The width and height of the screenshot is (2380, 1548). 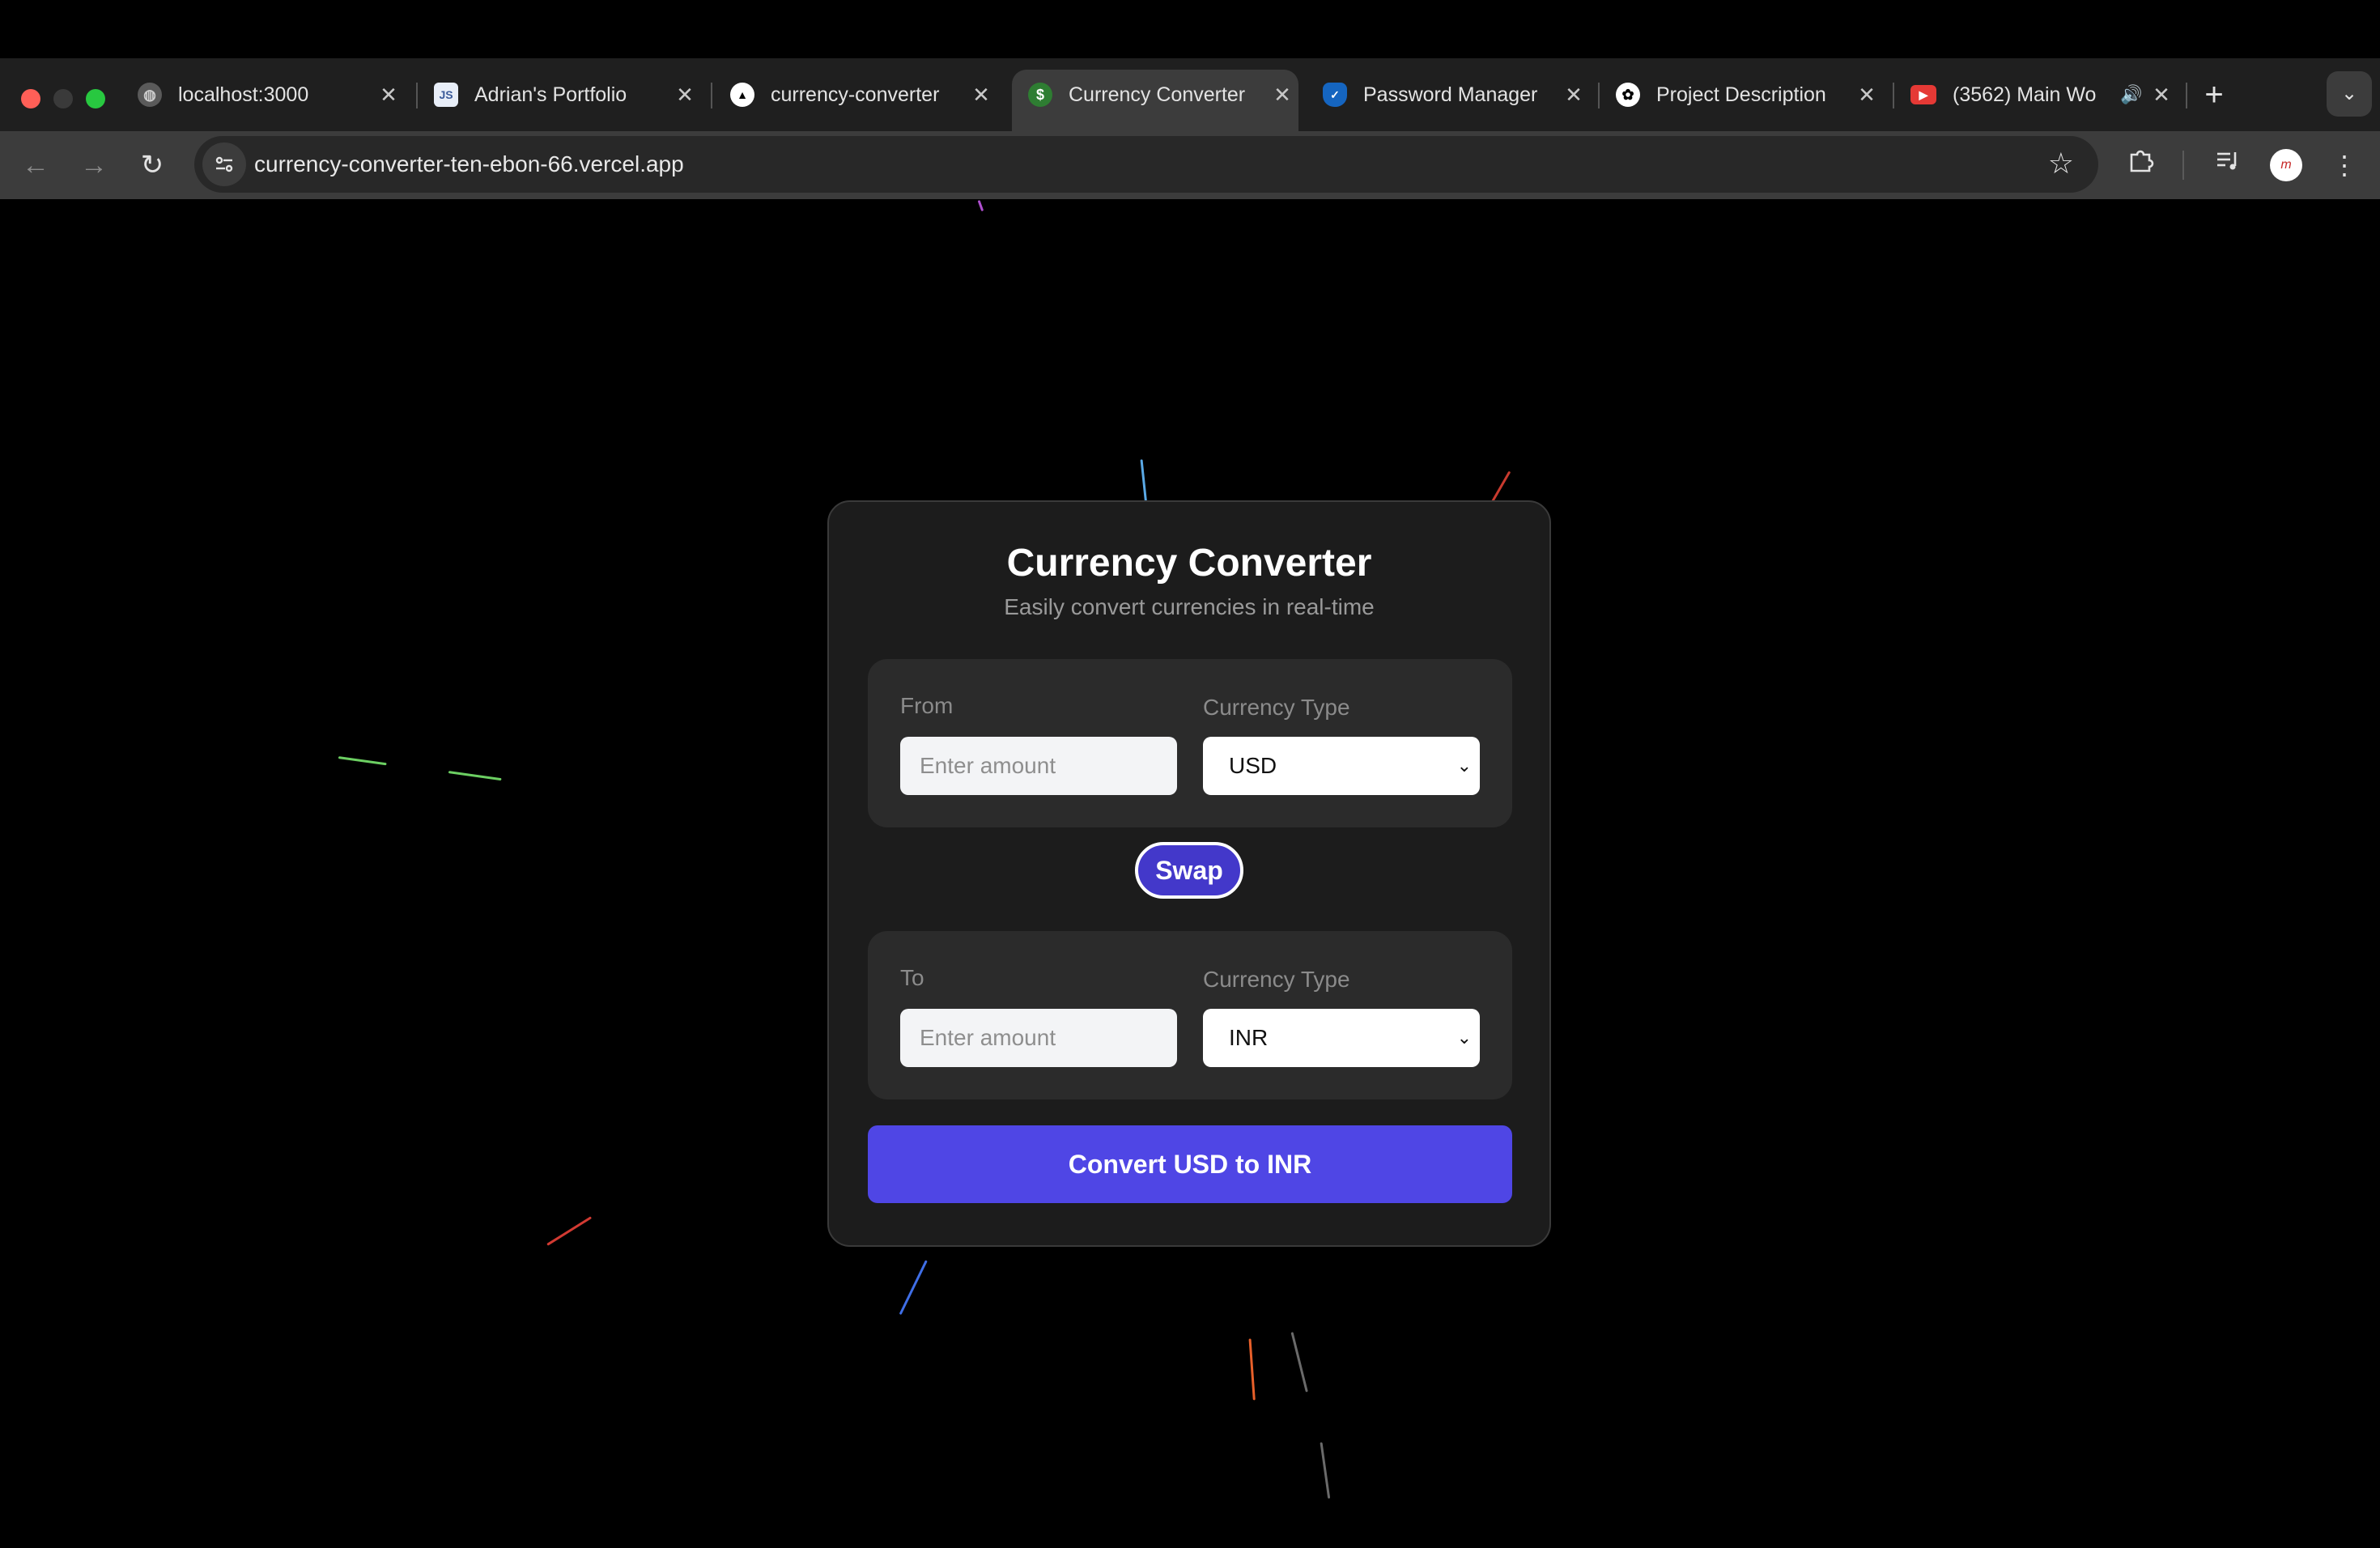 What do you see at coordinates (1277, 707) in the screenshot?
I see `from-currency-type-label: Currency Type` at bounding box center [1277, 707].